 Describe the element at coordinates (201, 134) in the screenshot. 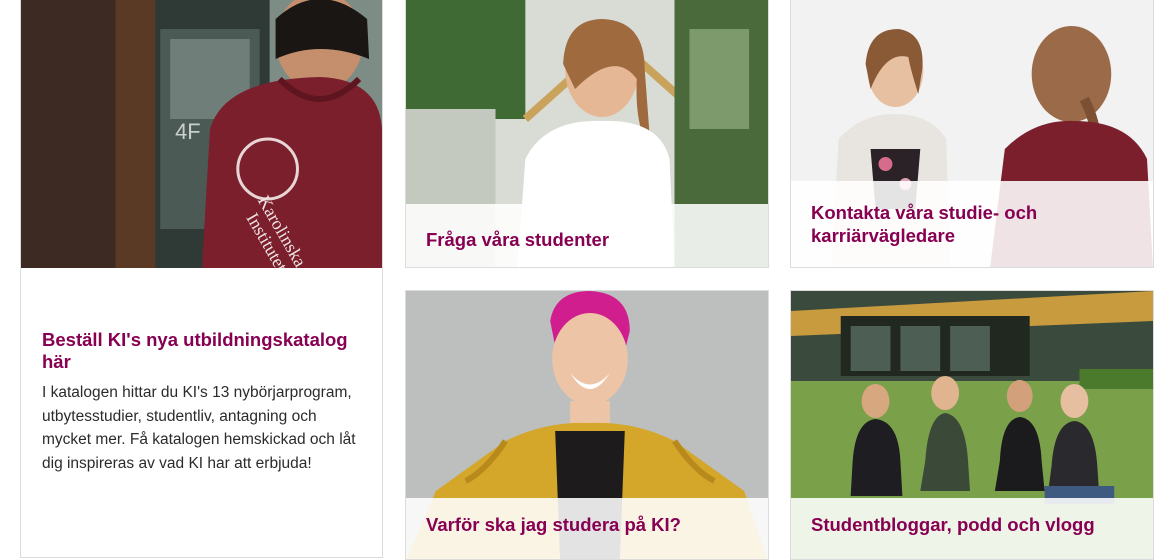

I see `catalog-photo: 4F Karolinska Institutet` at that location.